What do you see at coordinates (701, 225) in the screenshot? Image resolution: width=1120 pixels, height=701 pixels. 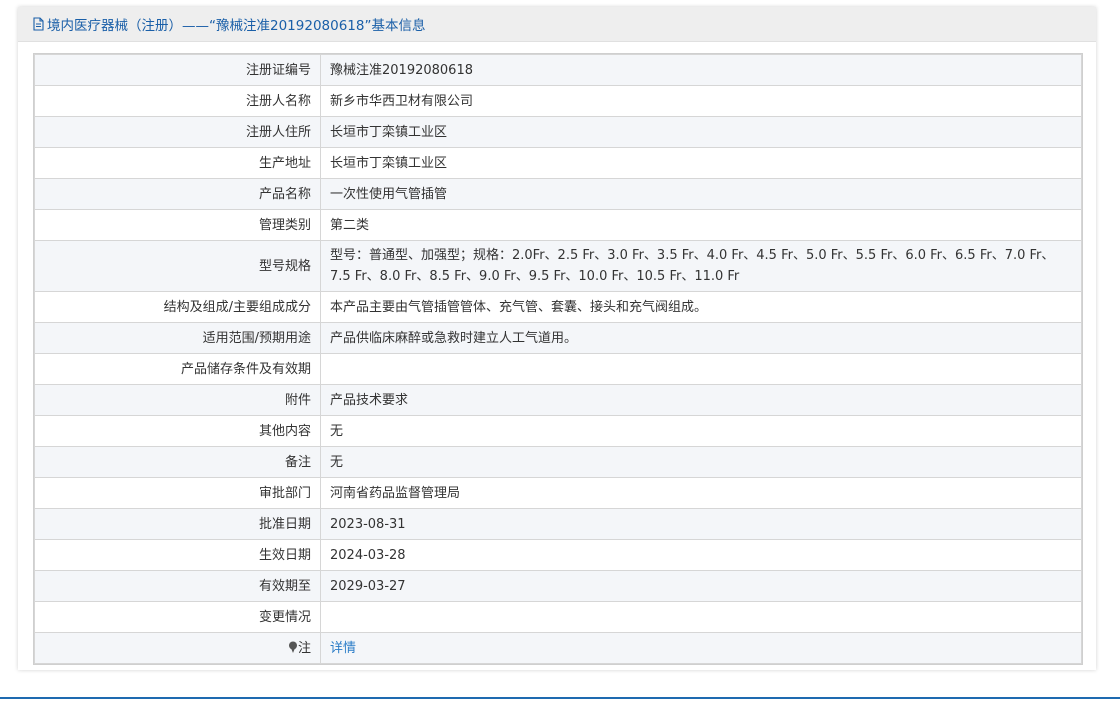 I see `row-value: 第二类` at bounding box center [701, 225].